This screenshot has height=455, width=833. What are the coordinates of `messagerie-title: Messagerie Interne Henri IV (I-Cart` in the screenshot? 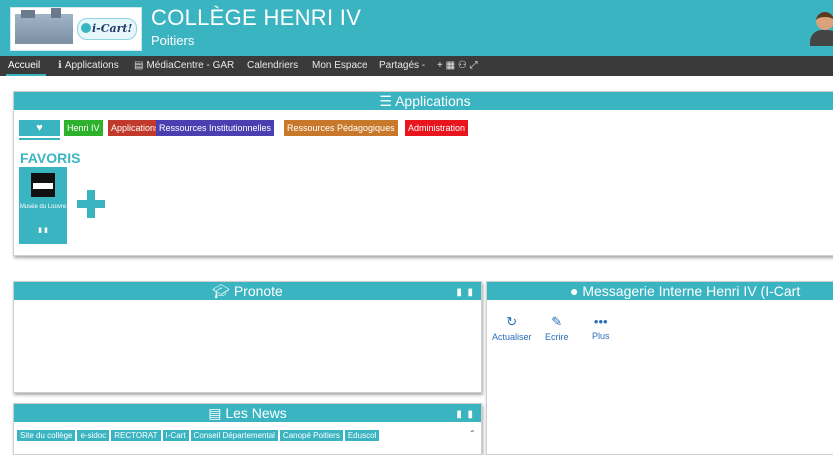 It's located at (691, 291).